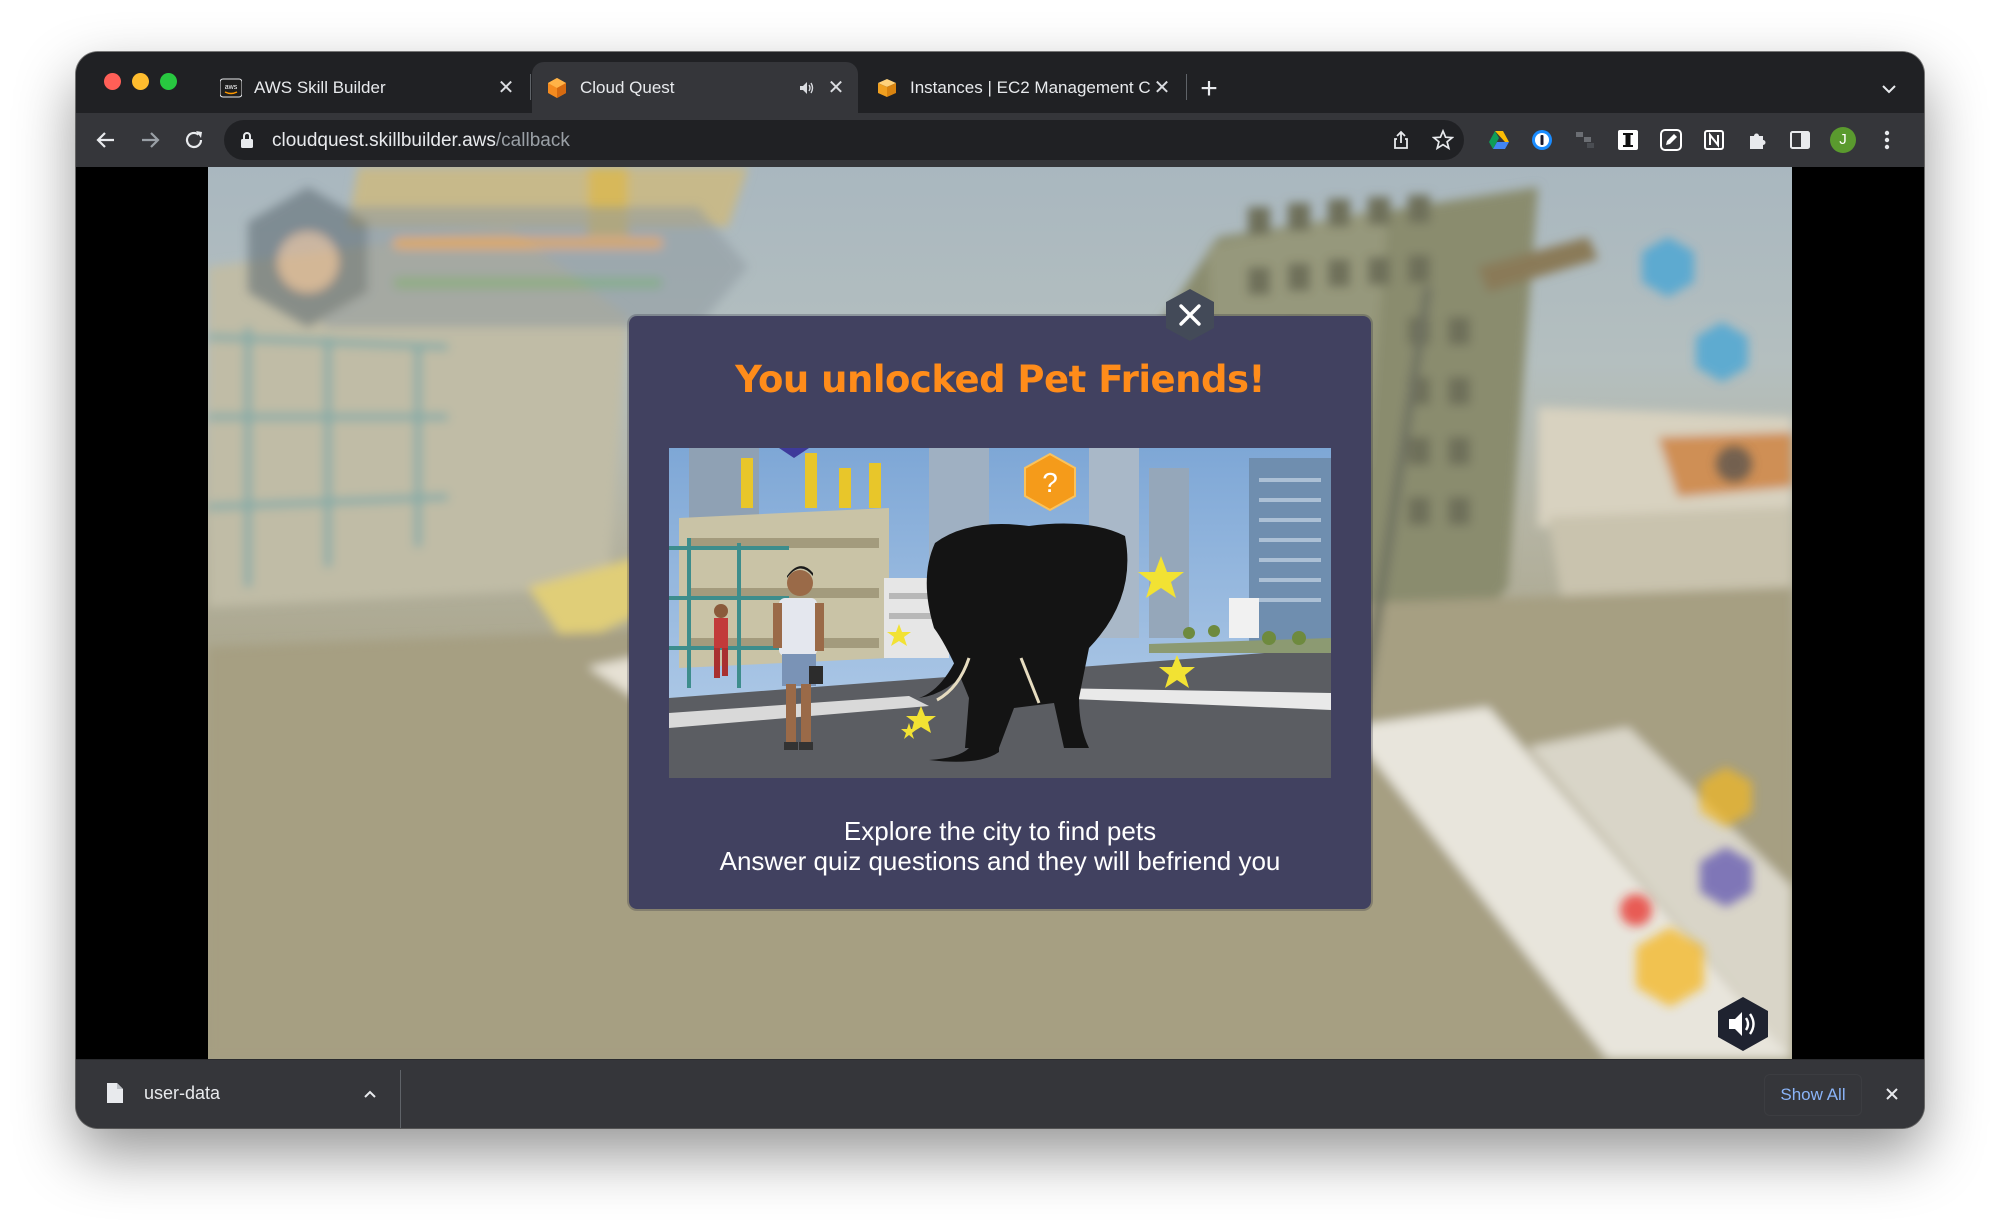  Describe the element at coordinates (532, 140) in the screenshot. I see `url-path: /callback` at that location.